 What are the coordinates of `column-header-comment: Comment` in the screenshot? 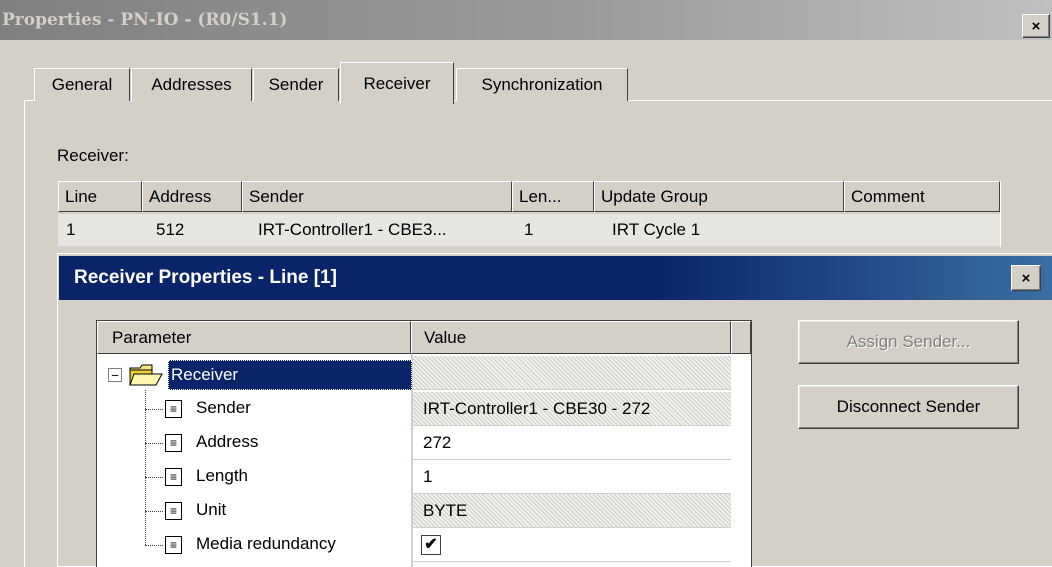 It's located at (922, 196).